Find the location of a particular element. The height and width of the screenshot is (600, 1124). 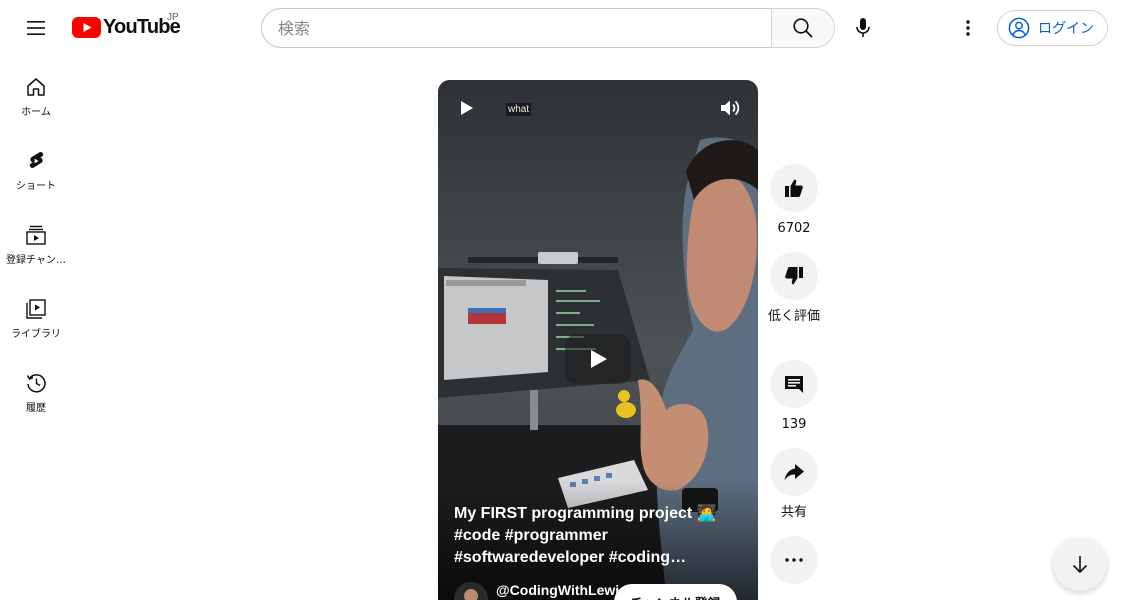

dislike-button is located at coordinates (794, 276).